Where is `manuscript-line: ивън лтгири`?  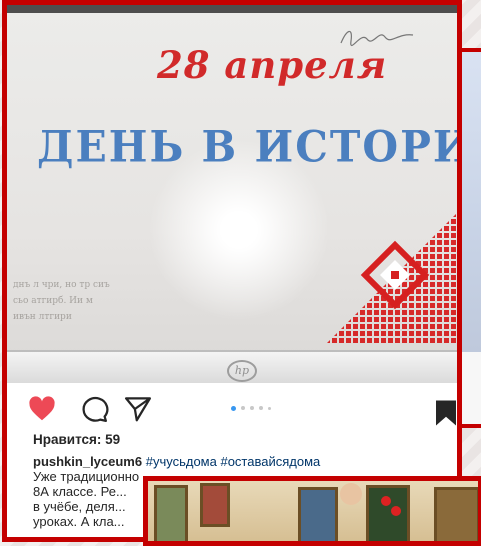
manuscript-line: ивън лтгири is located at coordinates (42, 317).